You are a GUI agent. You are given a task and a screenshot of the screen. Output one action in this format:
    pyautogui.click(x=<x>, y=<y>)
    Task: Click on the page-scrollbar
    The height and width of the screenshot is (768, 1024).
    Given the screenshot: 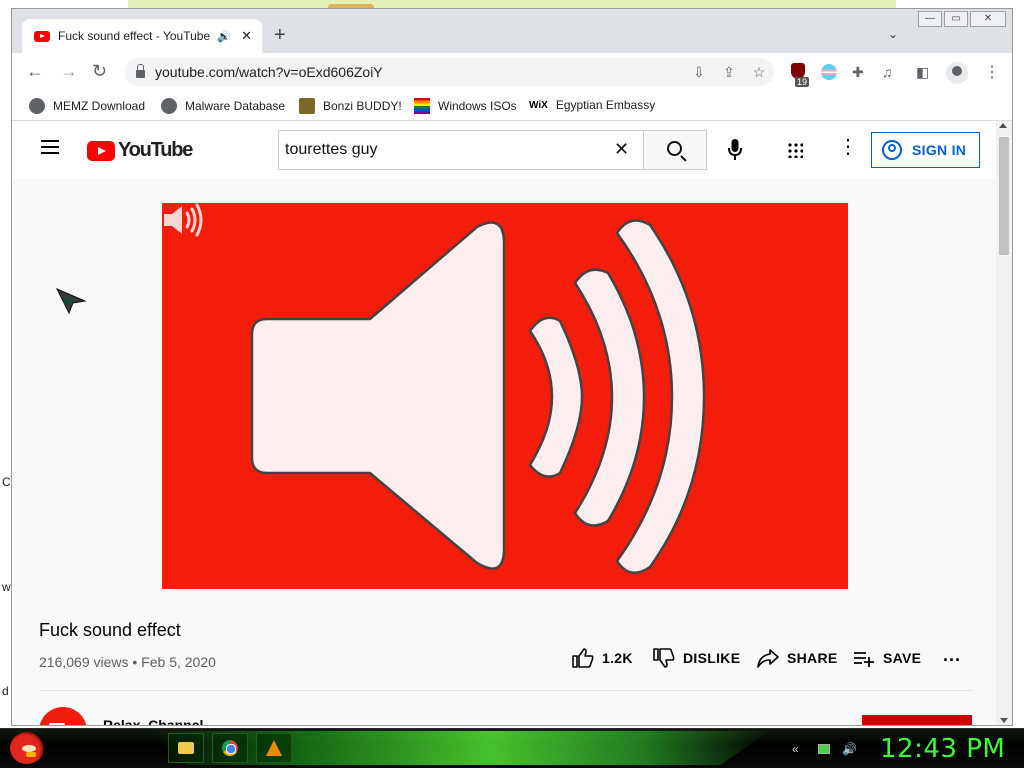 What is the action you would take?
    pyautogui.click(x=1004, y=423)
    